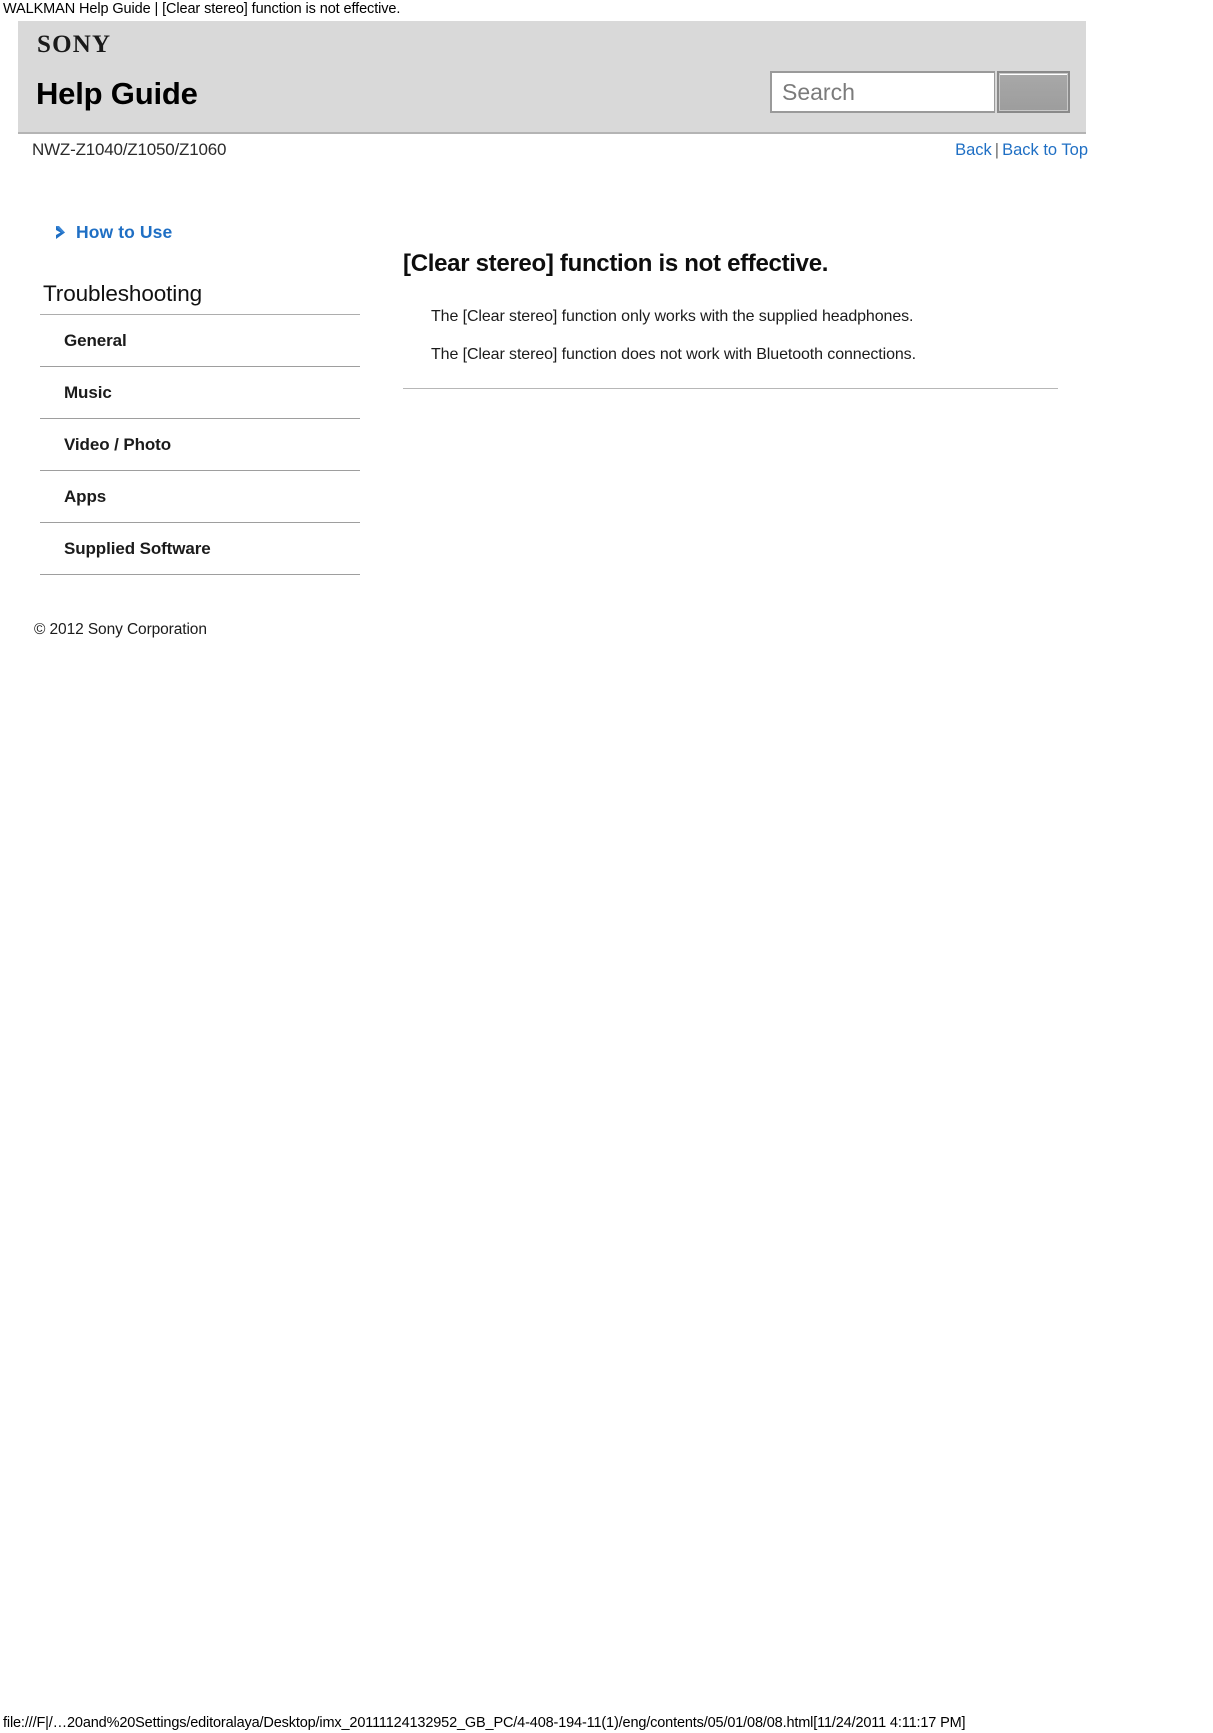 The height and width of the screenshot is (1733, 1213). What do you see at coordinates (85, 496) in the screenshot?
I see `sidebar-item-label: Apps` at bounding box center [85, 496].